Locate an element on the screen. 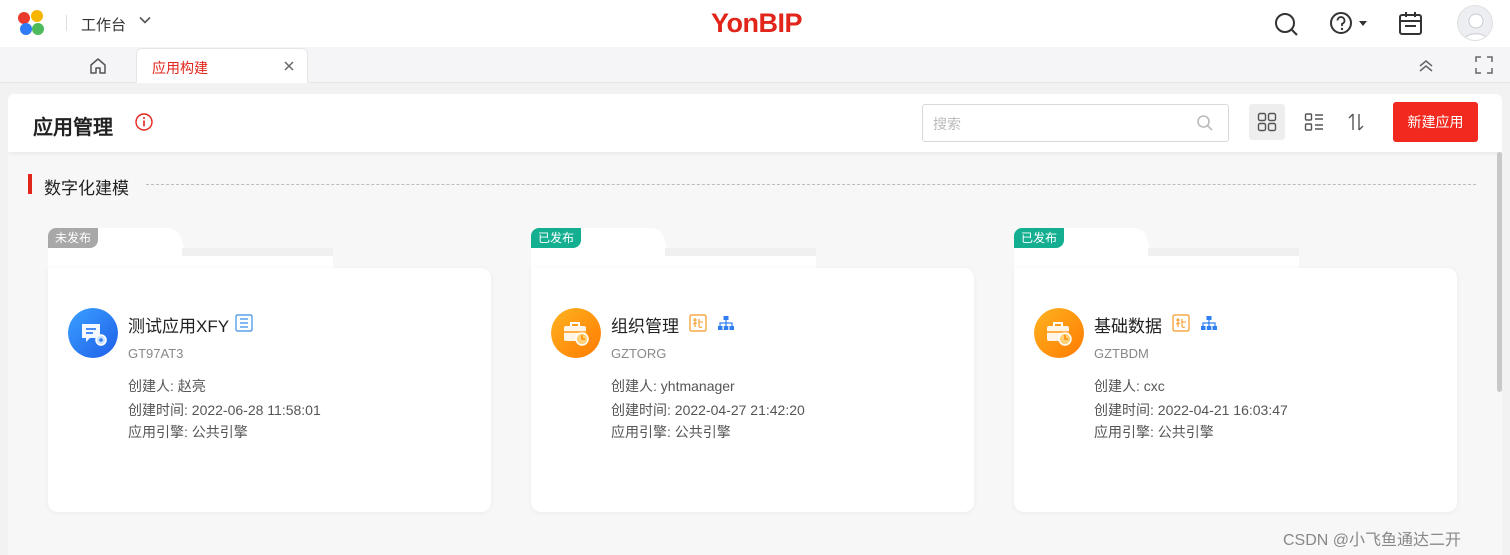  created-time-row: 创建时间: 2022-04-27 21:42:20 is located at coordinates (708, 410).